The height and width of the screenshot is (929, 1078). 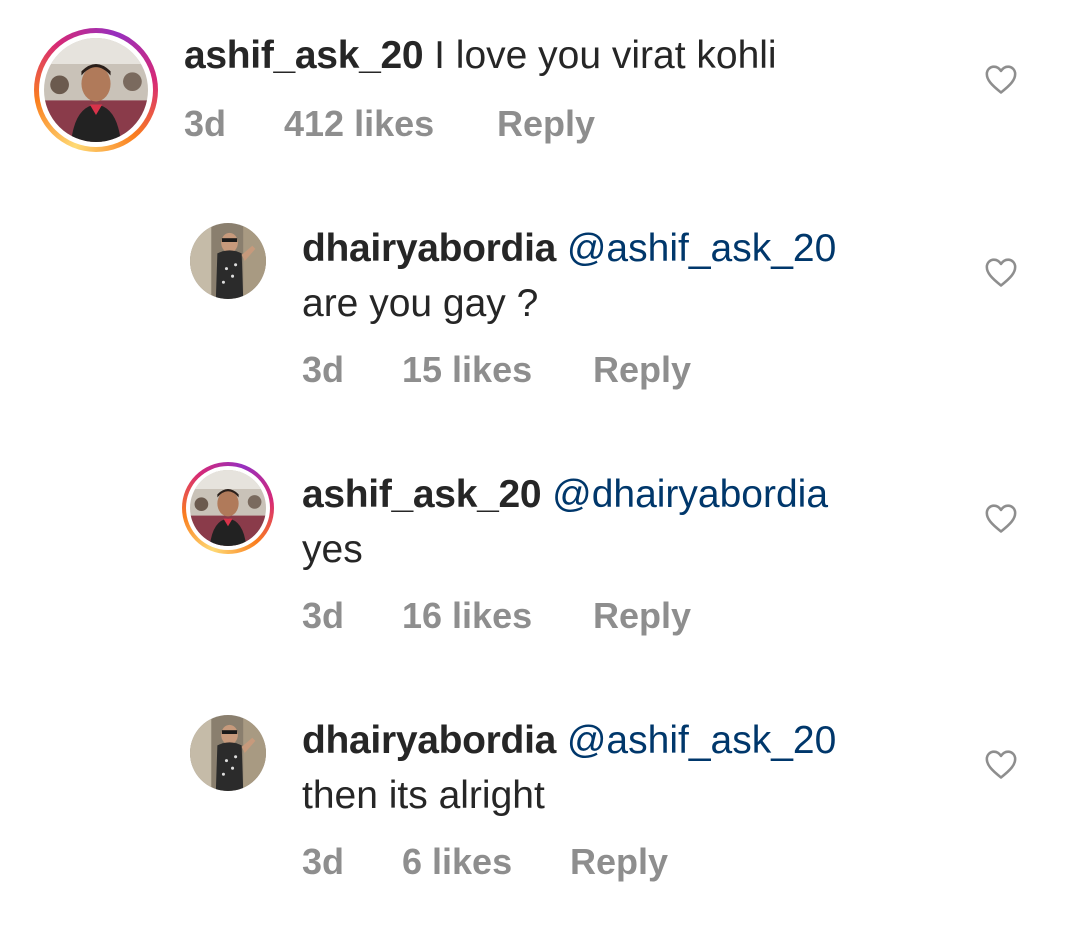 What do you see at coordinates (423, 795) in the screenshot?
I see `comment-text: then its alright` at bounding box center [423, 795].